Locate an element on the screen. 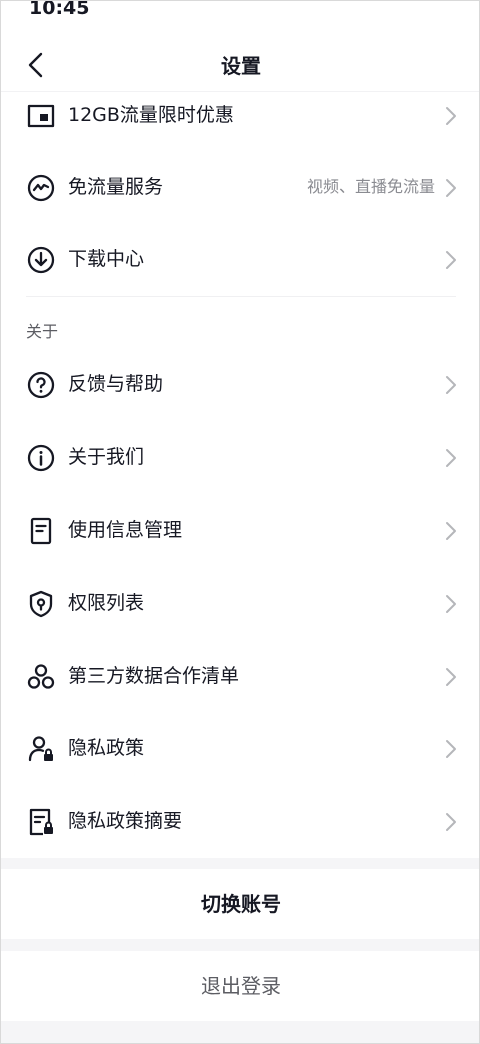 Image resolution: width=480 pixels, height=1044 pixels. row-label: 免流量服务 is located at coordinates (116, 187).